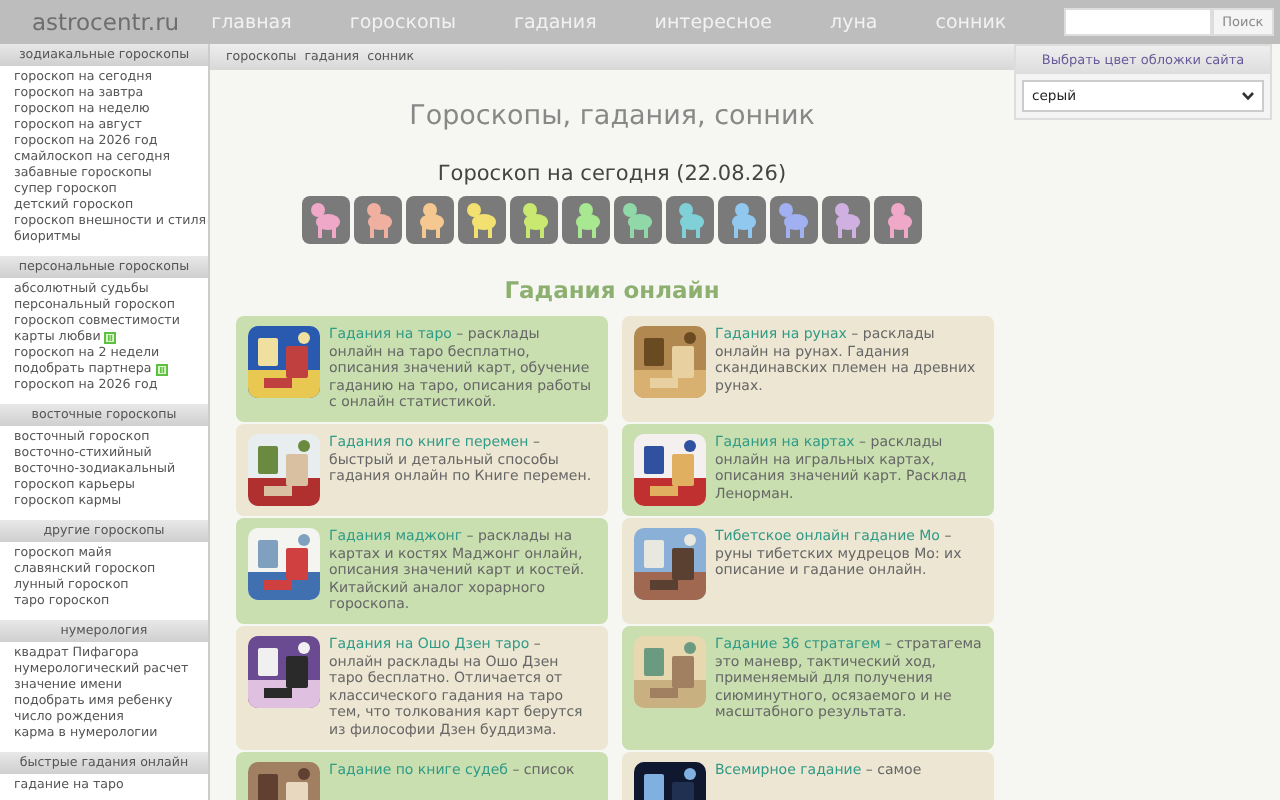 The width and height of the screenshot is (1280, 800). I want to click on search-field, so click(1138, 22).